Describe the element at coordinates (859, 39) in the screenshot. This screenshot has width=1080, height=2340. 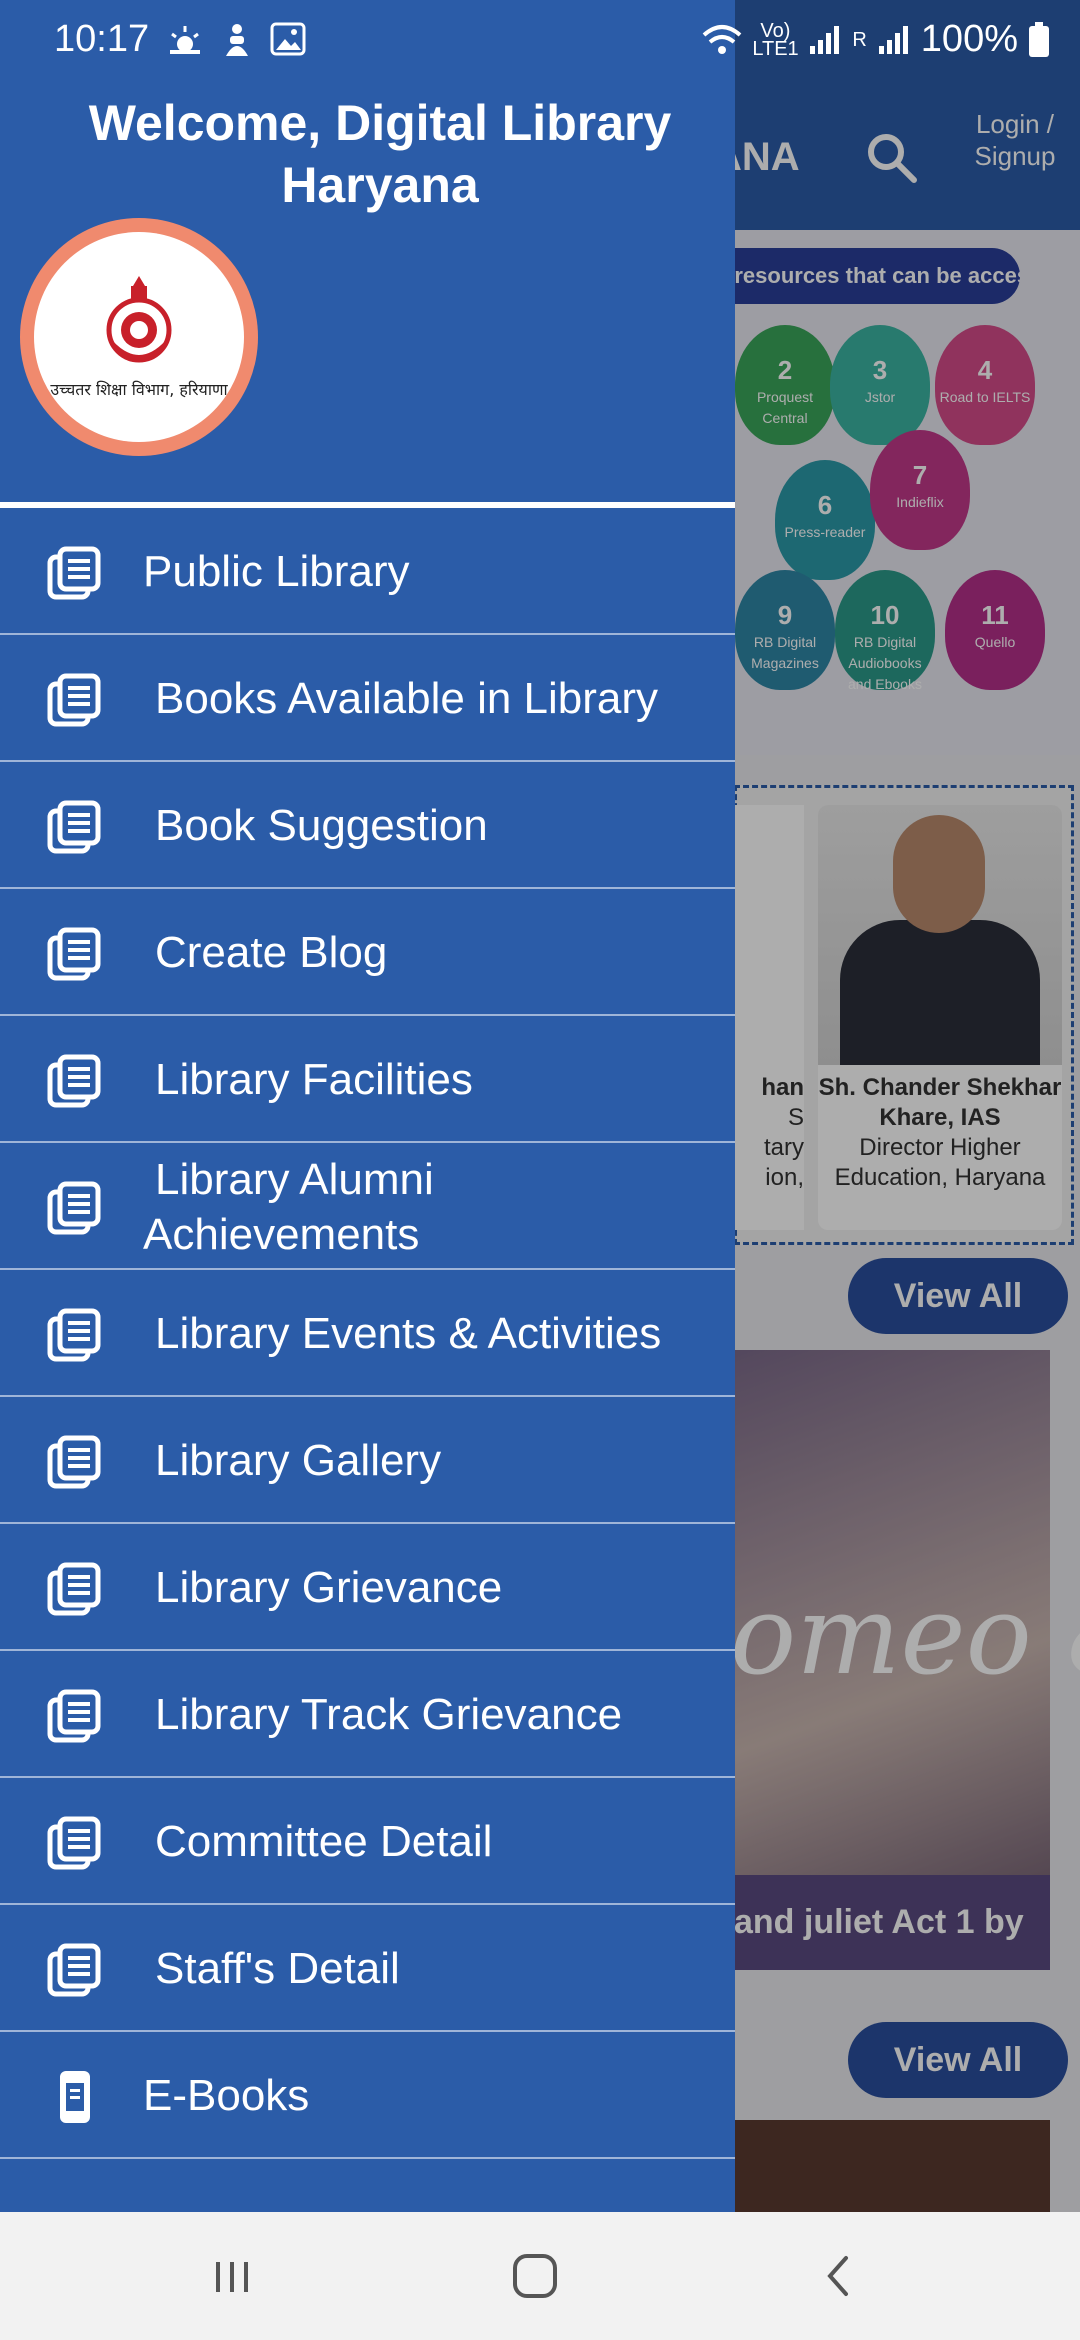
I see `roaming-indicator: R` at that location.